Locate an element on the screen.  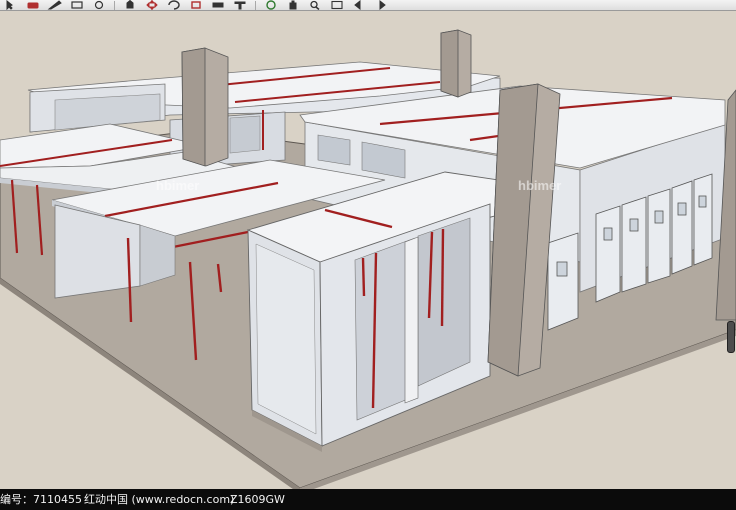
push-pull-tool-button is located at coordinates (130, 5).